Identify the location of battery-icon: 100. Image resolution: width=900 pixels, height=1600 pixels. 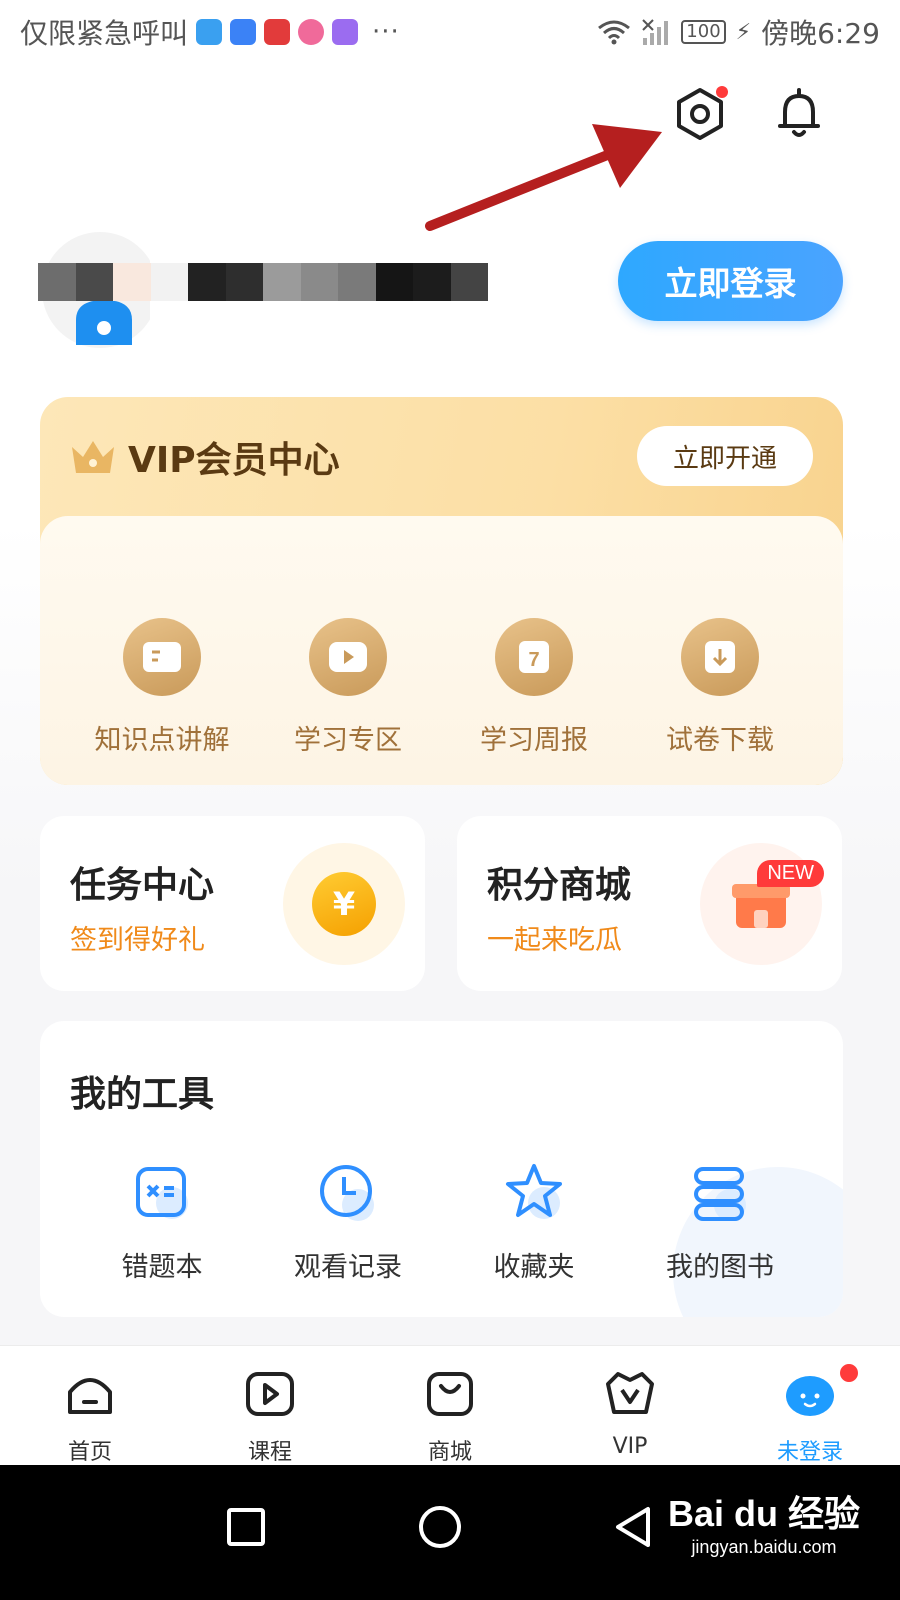
(703, 32).